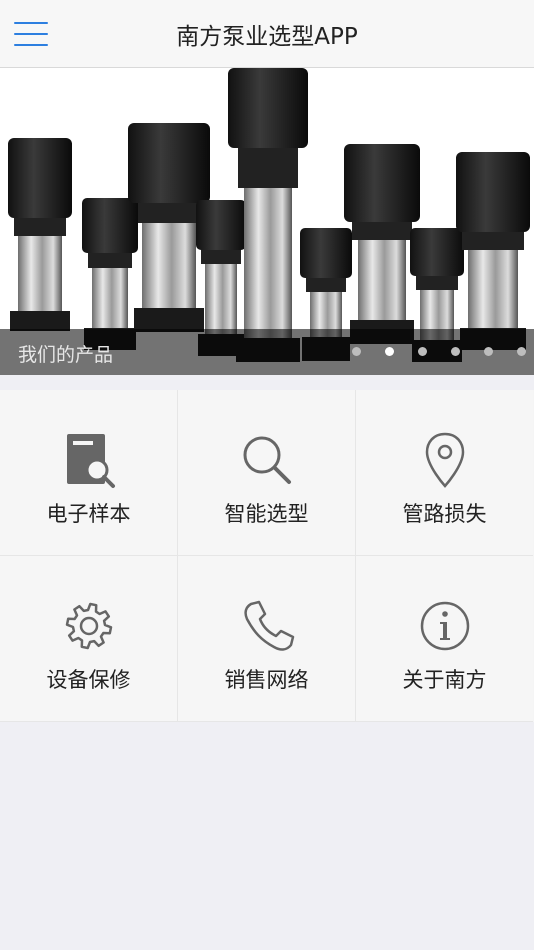 This screenshot has width=534, height=950. I want to click on menu-label: 销售网络, so click(266, 680).